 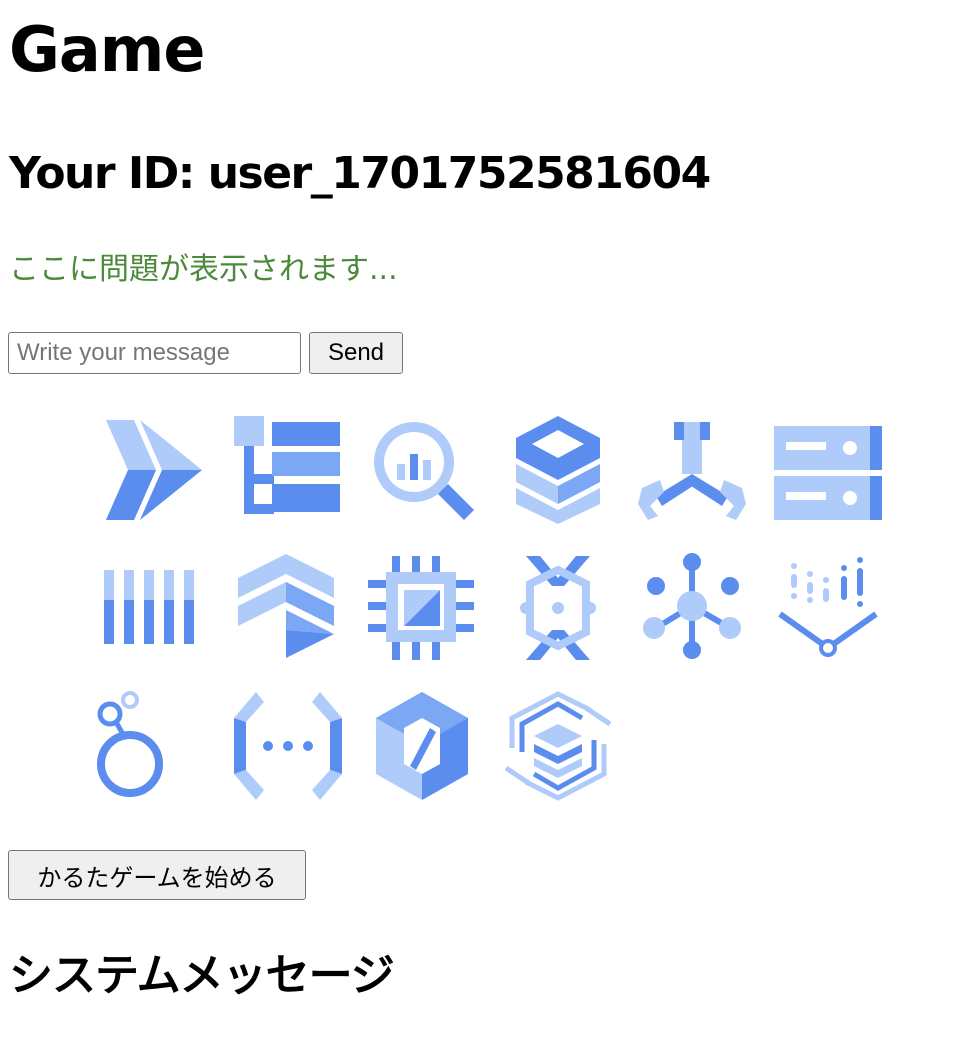 What do you see at coordinates (422, 470) in the screenshot?
I see `bigquery-icon` at bounding box center [422, 470].